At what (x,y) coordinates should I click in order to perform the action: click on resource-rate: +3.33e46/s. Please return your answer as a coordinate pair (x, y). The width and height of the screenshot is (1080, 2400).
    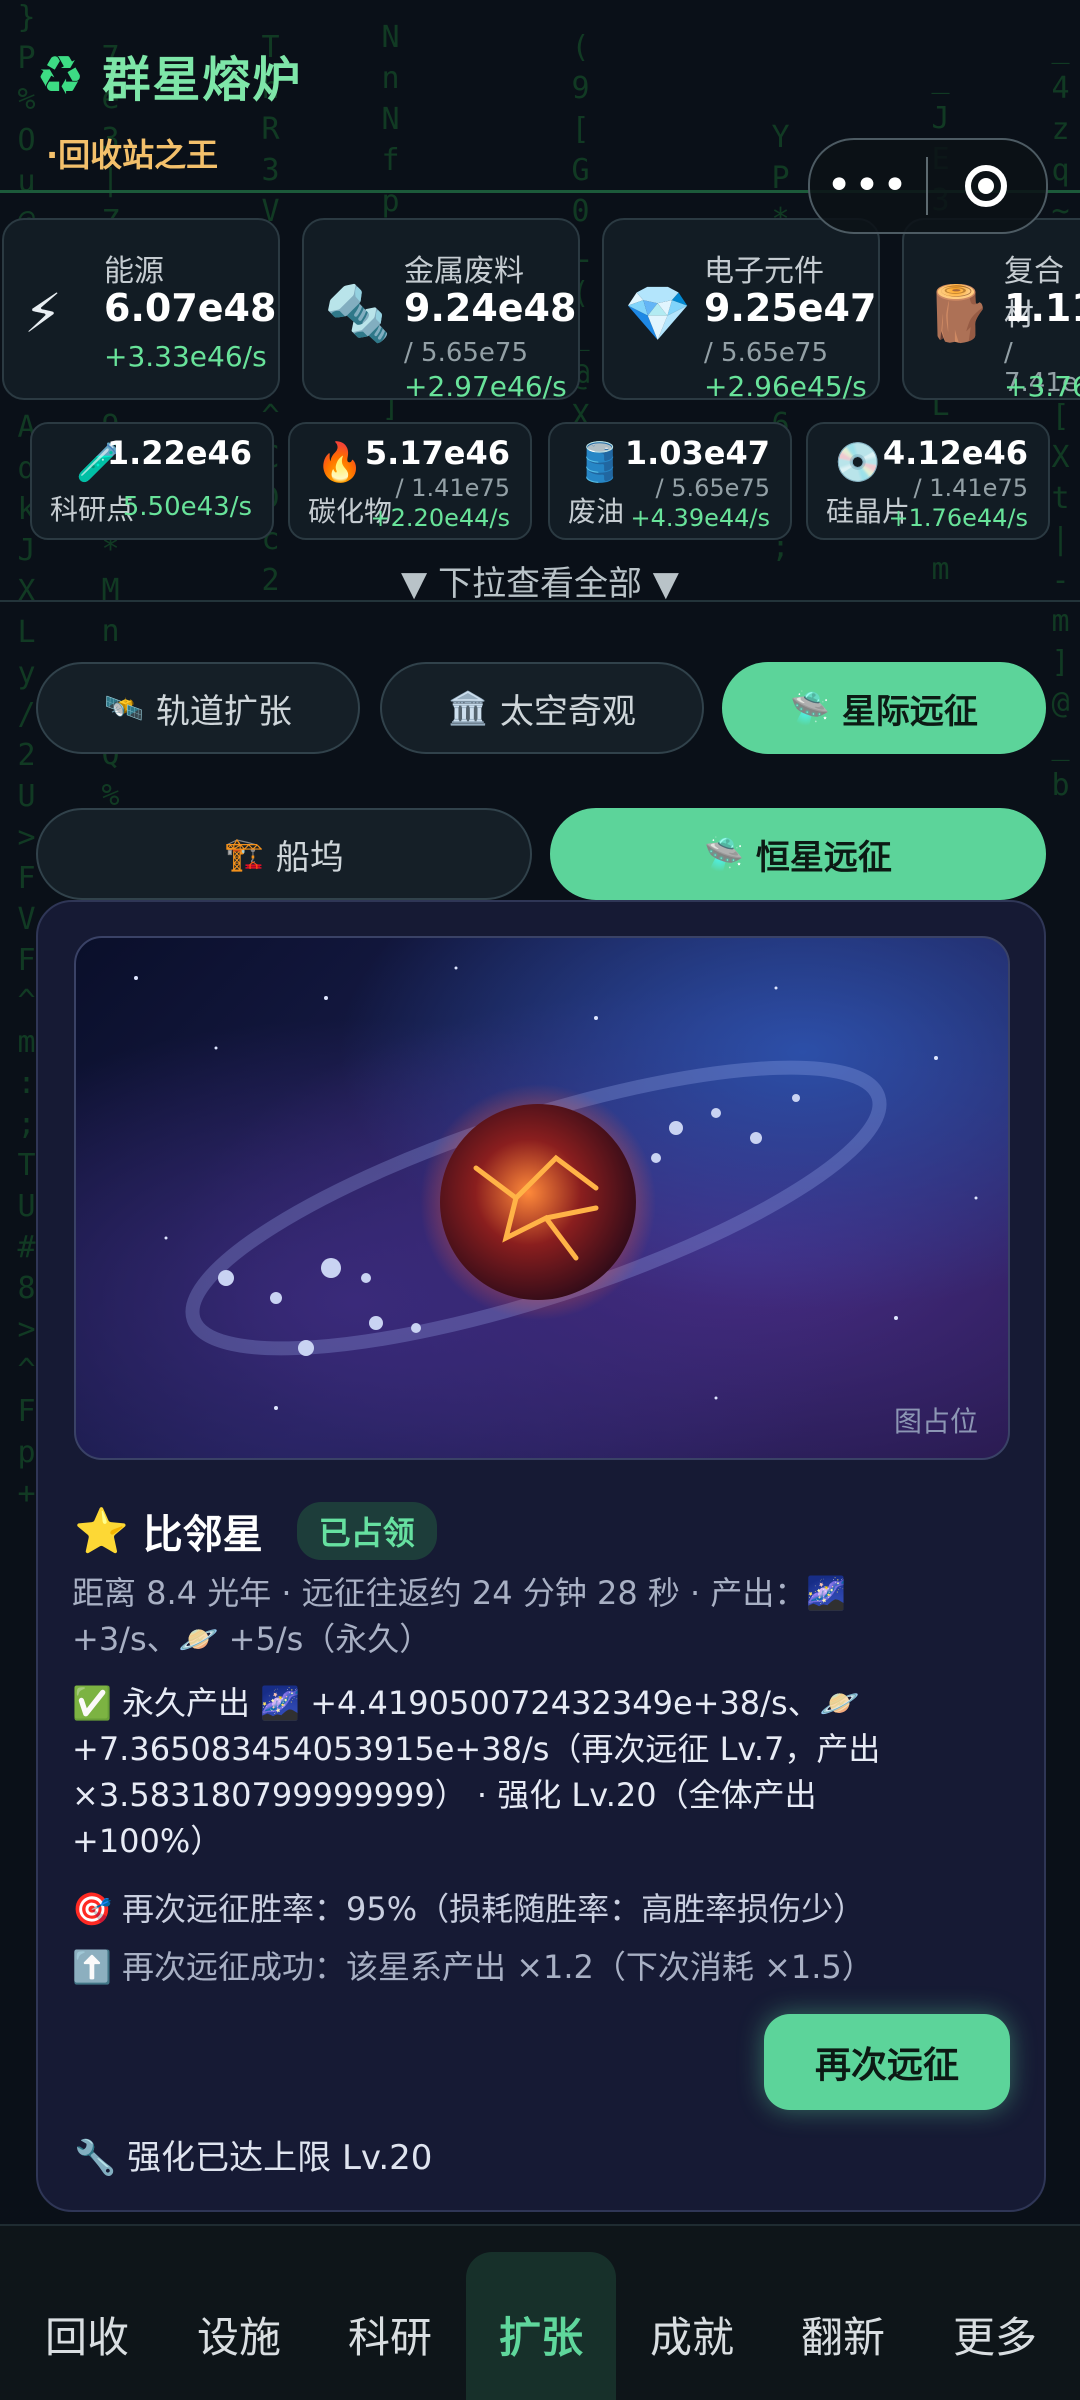
    Looking at the image, I should click on (185, 356).